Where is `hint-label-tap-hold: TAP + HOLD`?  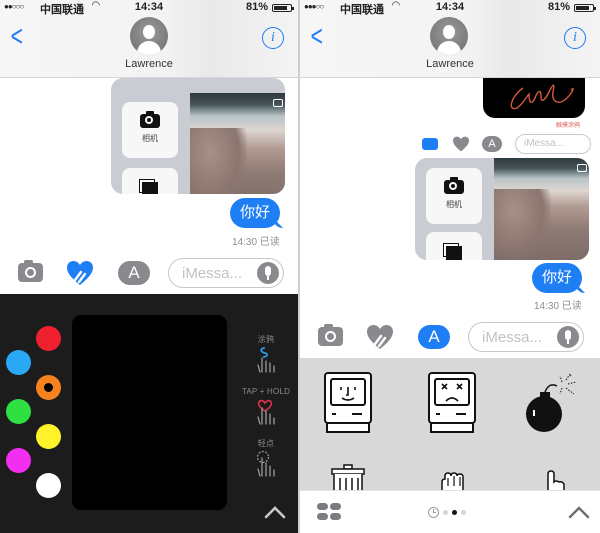
hint-label-tap-hold: TAP + HOLD is located at coordinates (266, 391).